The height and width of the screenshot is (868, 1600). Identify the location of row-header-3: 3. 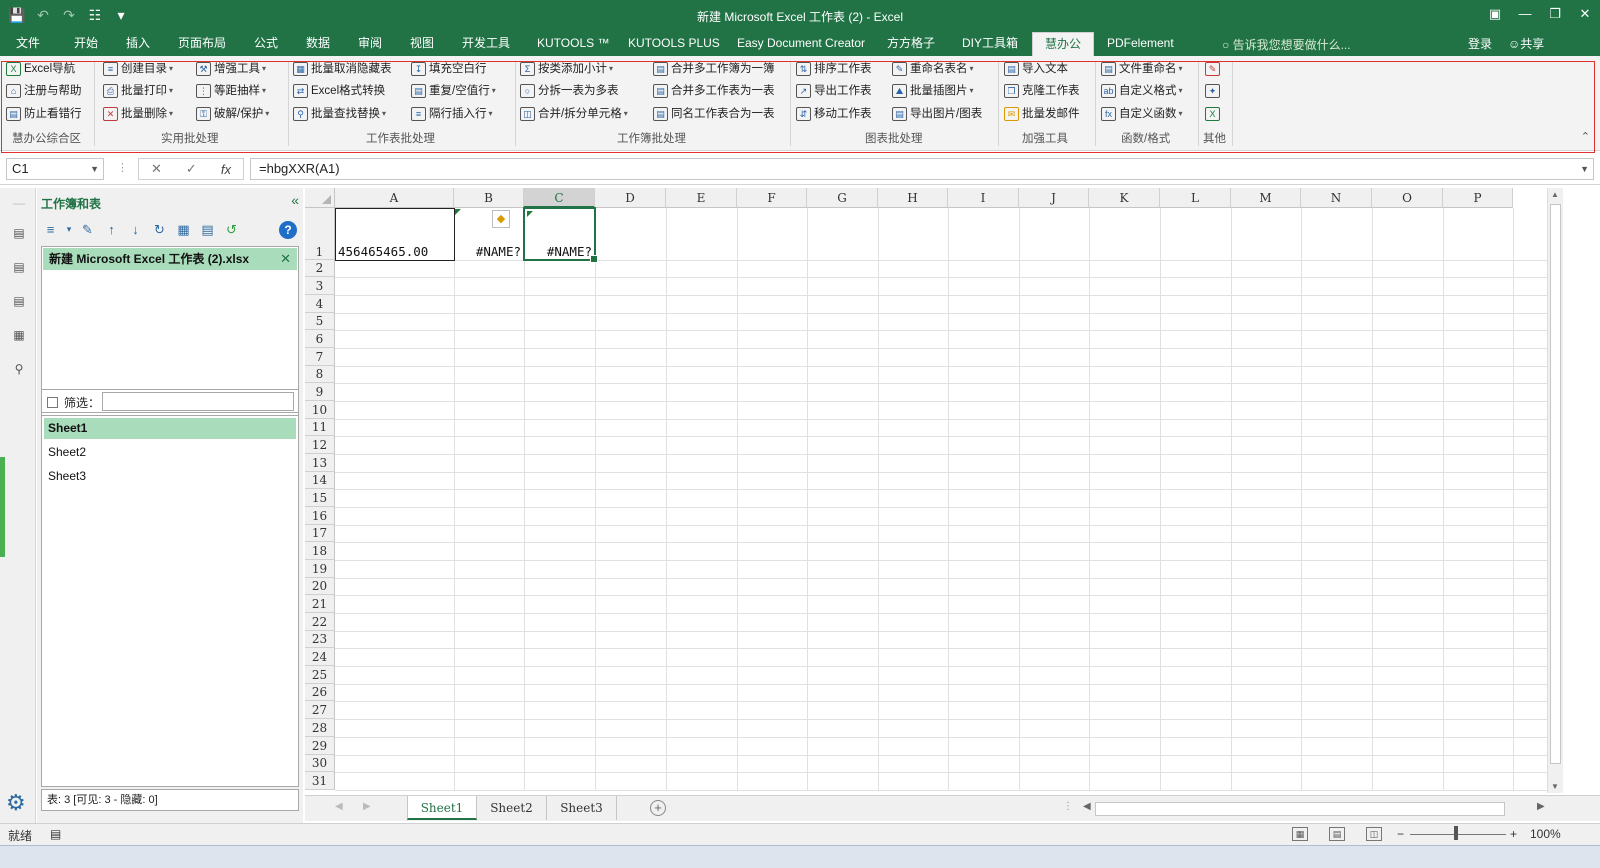
(320, 286).